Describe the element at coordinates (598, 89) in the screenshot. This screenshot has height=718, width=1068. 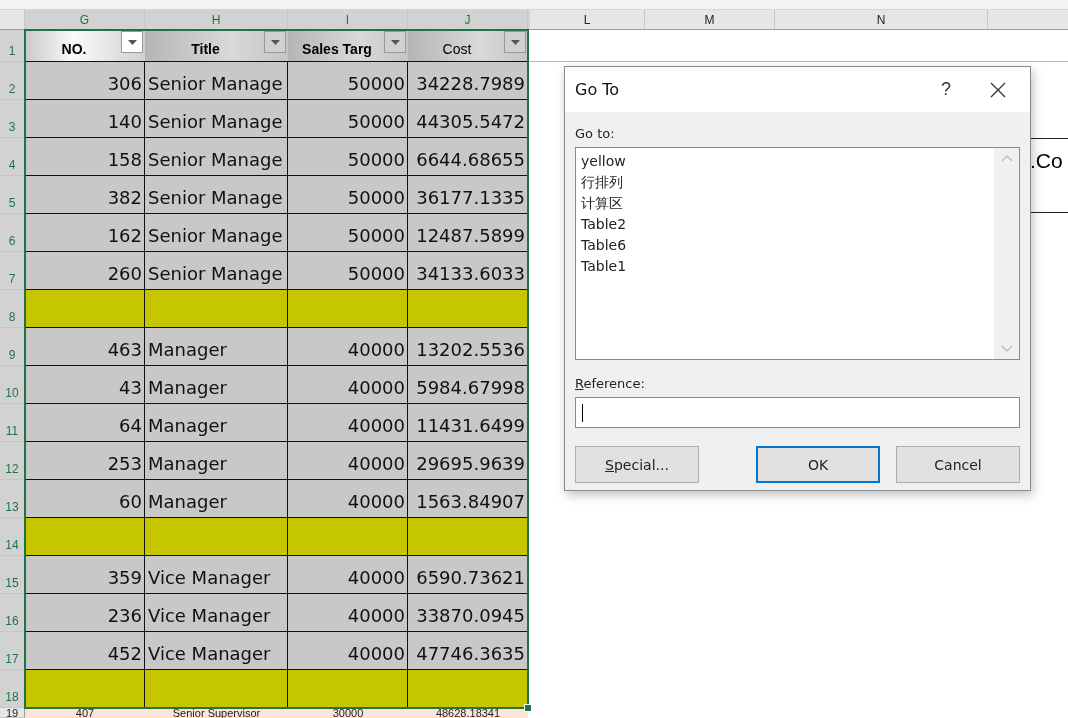
I see `dialog-title: Go To` at that location.